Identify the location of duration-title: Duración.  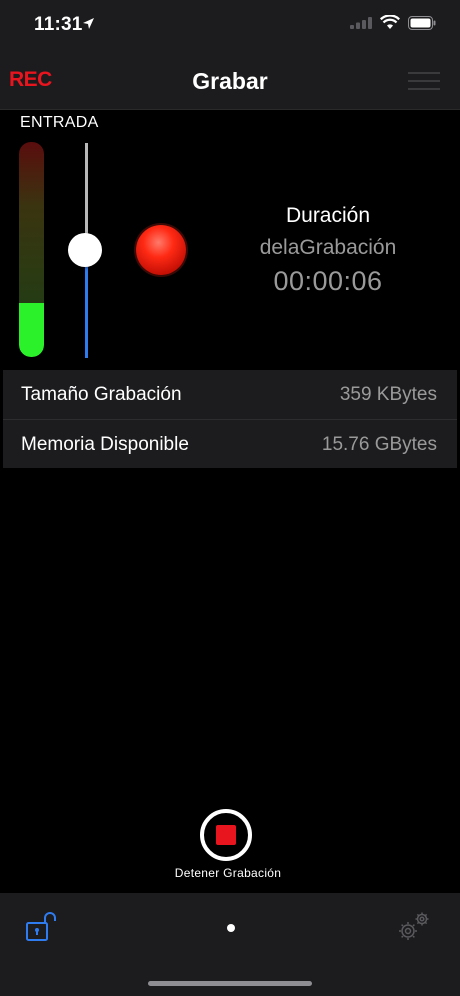
(328, 215).